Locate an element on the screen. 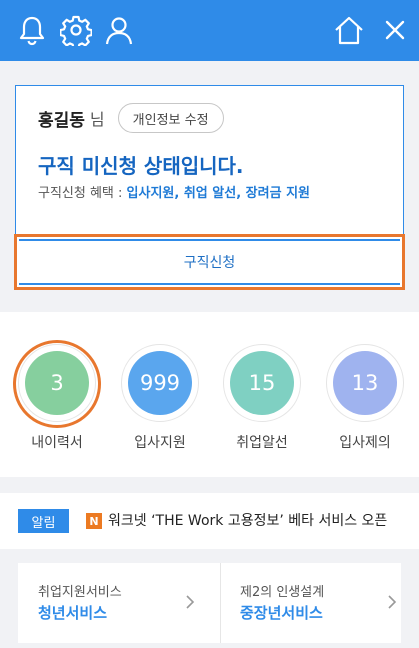 The height and width of the screenshot is (648, 419). notice-bar: 알림 N 워크넷 ‘THE Work 고용정보’ 베타 서비스 오픈 is located at coordinates (209, 521).